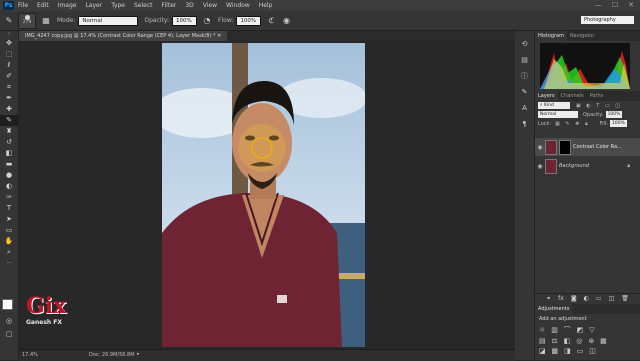  I want to click on quick-select-icon: ✐, so click(9, 76).